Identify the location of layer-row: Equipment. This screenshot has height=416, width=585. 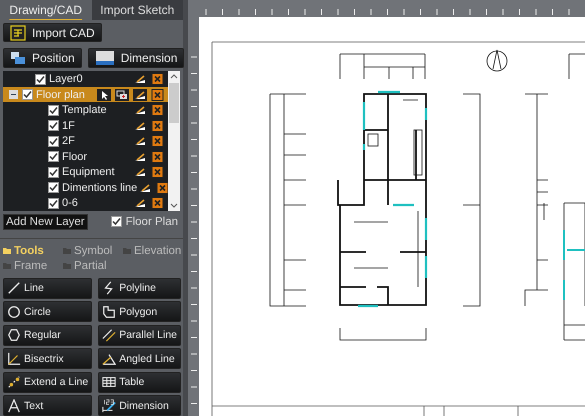
(85, 172).